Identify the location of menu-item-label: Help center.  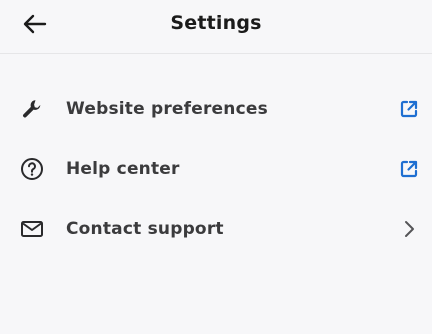
(123, 169).